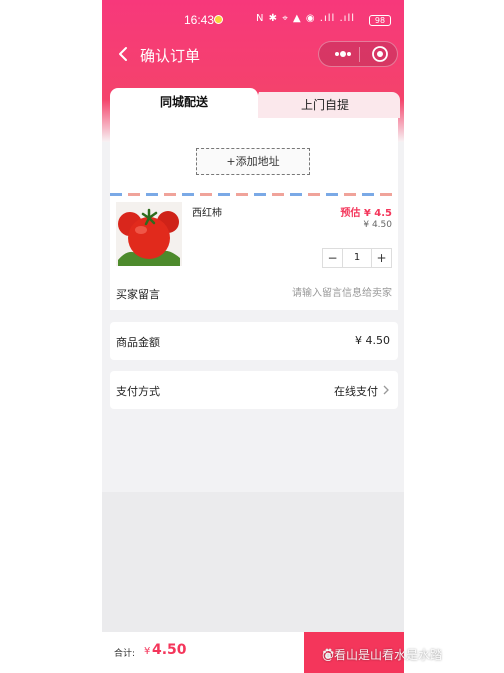 The image size is (504, 673). I want to click on status-time: 16:43, so click(199, 20).